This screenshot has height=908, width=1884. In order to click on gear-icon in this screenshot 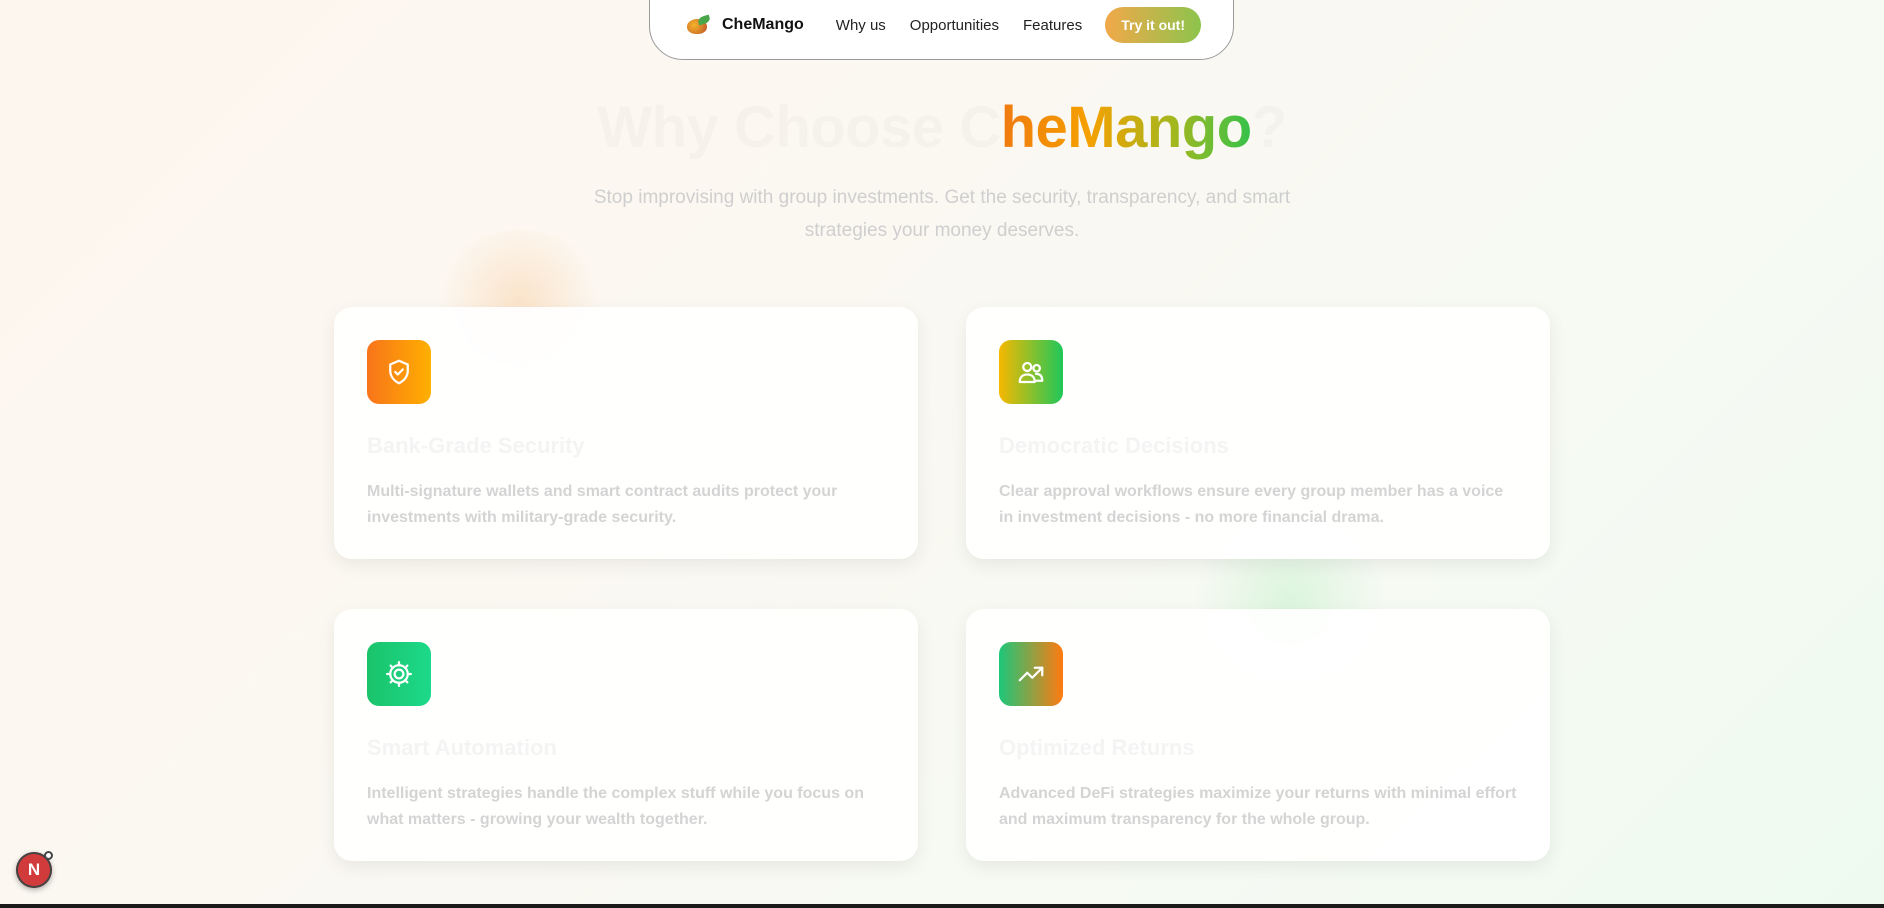, I will do `click(399, 674)`.